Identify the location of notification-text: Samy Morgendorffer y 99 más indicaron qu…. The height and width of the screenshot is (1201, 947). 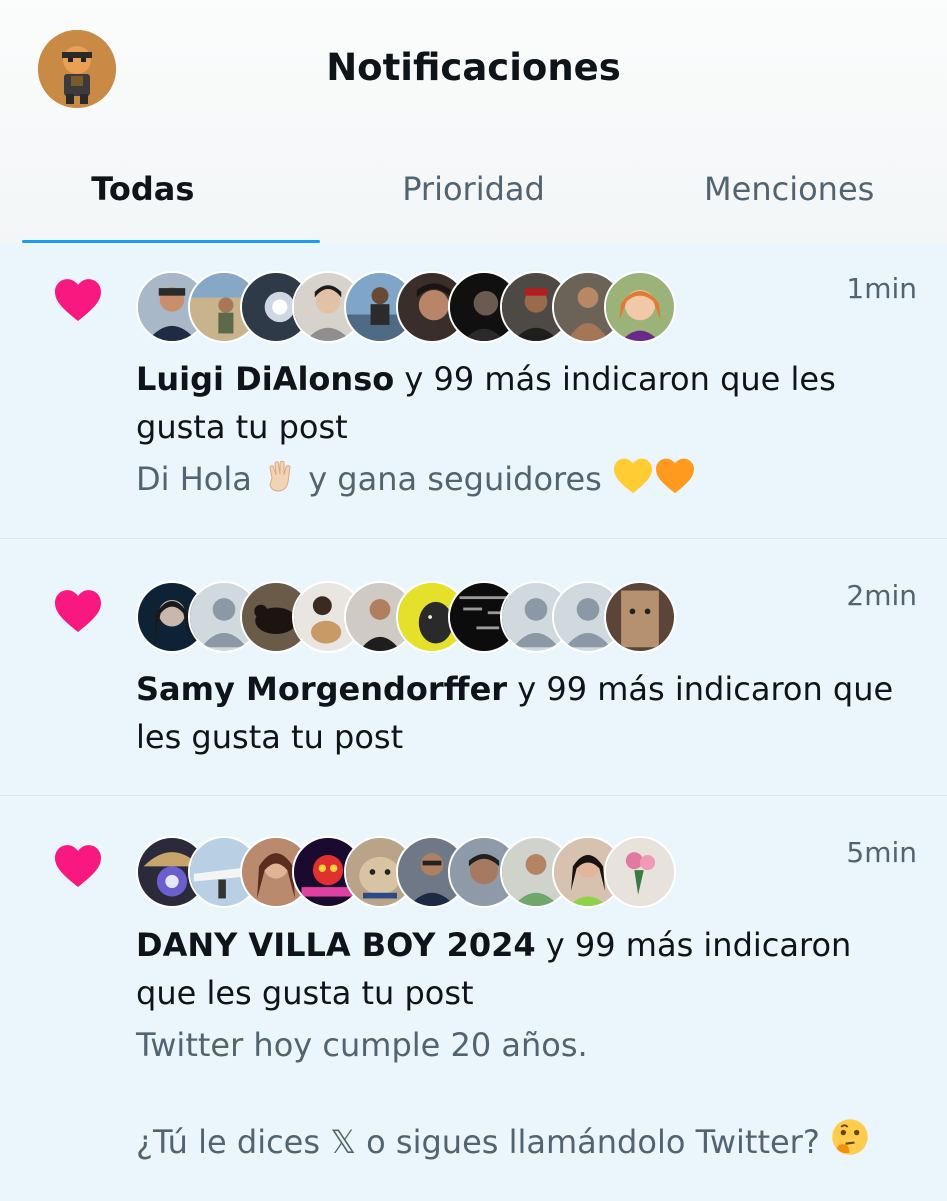
(516, 713).